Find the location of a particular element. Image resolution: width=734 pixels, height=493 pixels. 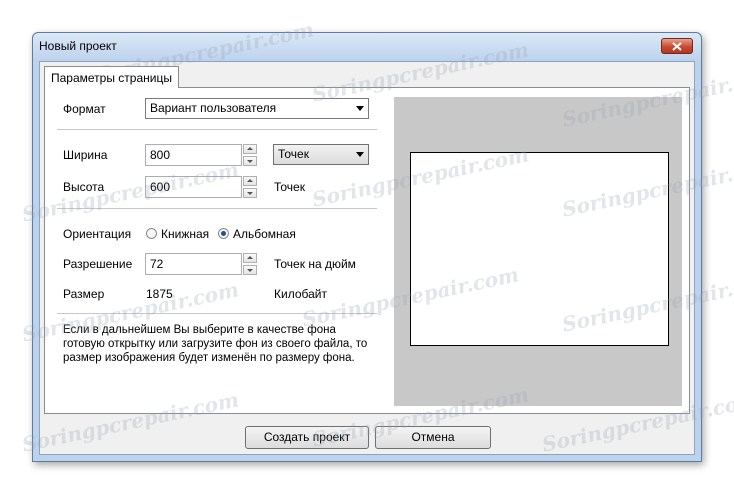

close-button is located at coordinates (677, 46).